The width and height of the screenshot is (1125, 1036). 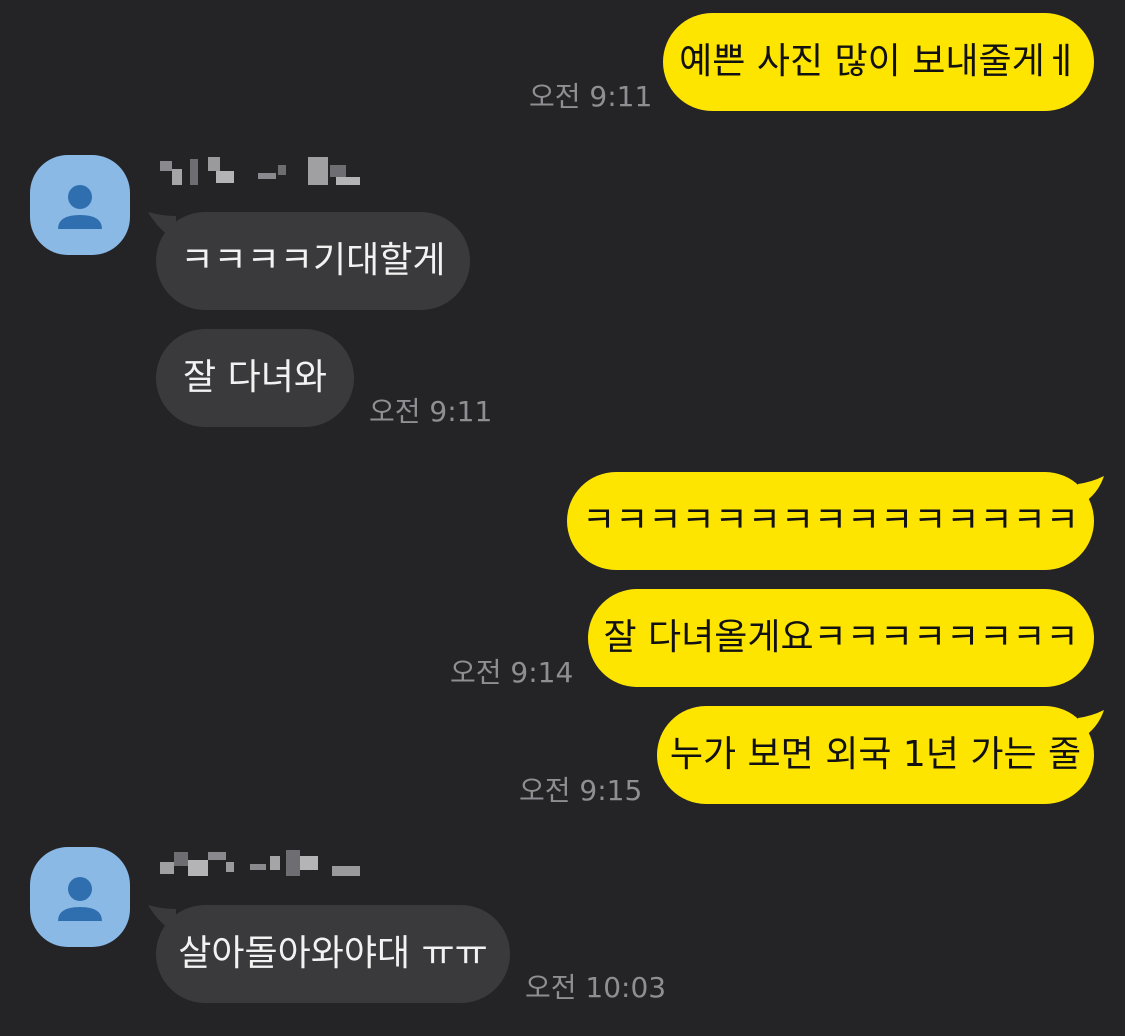 I want to click on my-message-bubble: ㅋㅋㅋㅋㅋㅋㅋㅋㅋㅋㅋㅋㅋㅋㅋ, so click(x=830, y=521).